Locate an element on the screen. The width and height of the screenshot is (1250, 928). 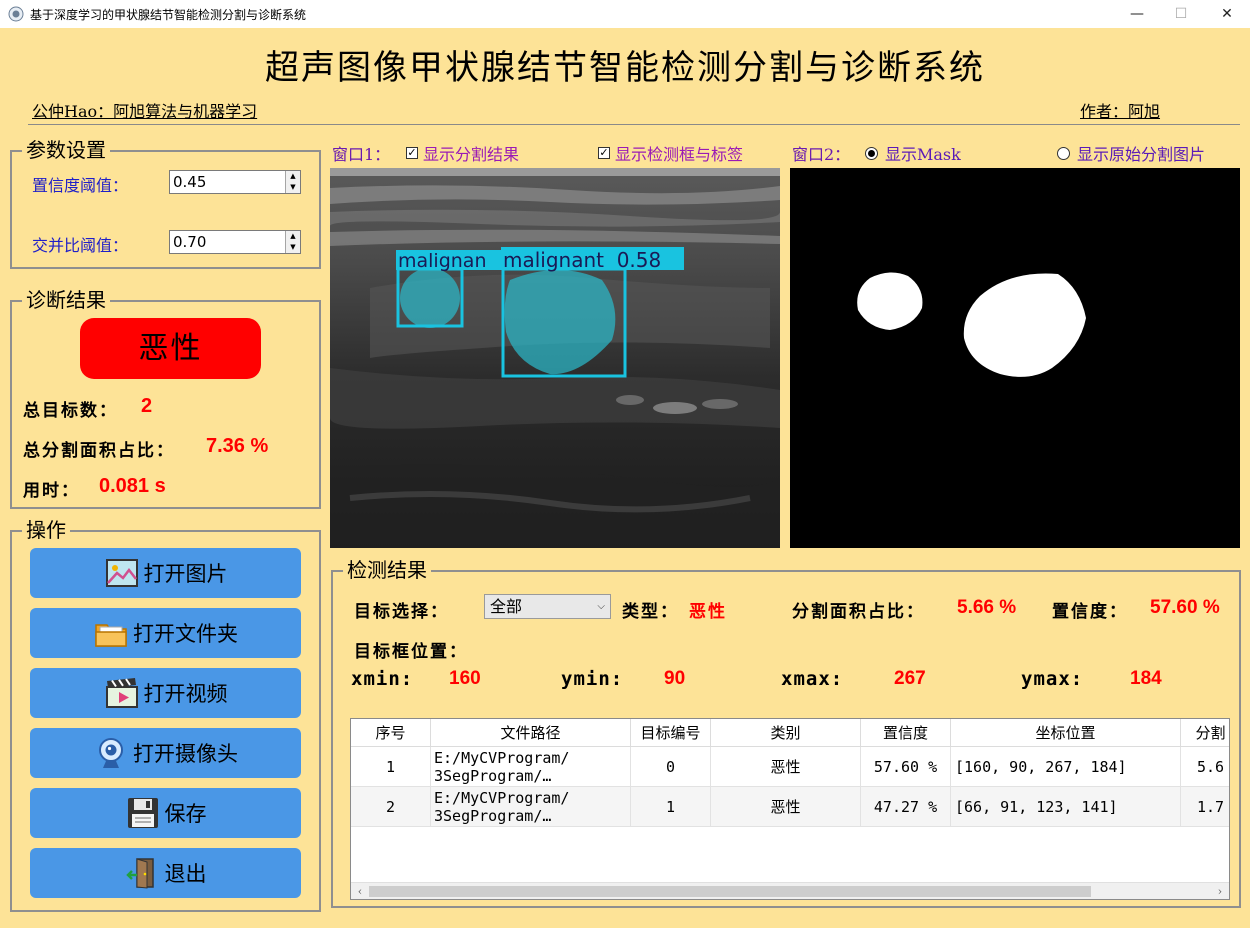
iou-value: 0.70 is located at coordinates (190, 242).